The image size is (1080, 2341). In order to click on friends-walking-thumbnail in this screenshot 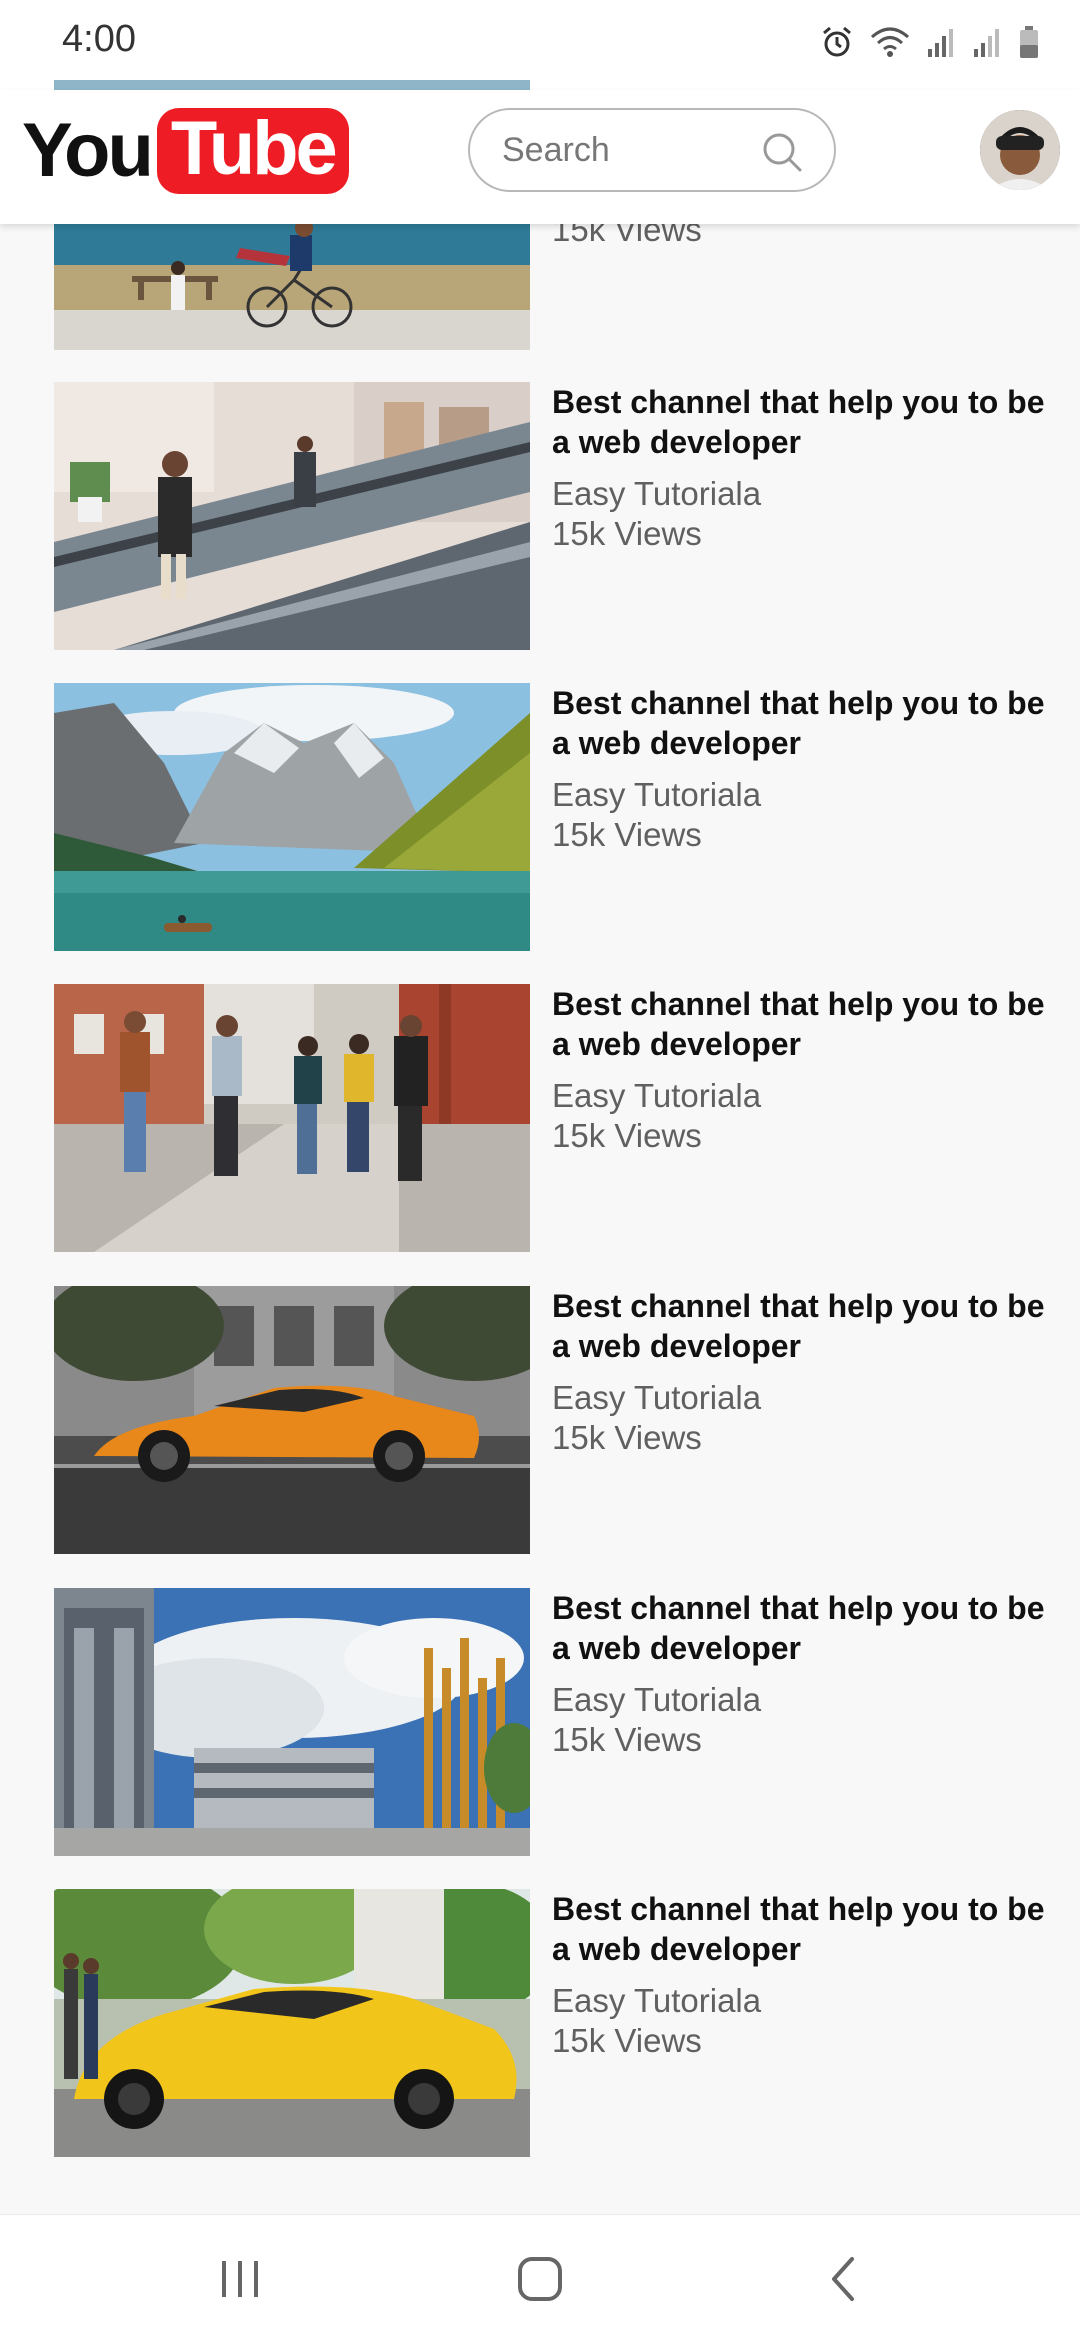, I will do `click(292, 1118)`.